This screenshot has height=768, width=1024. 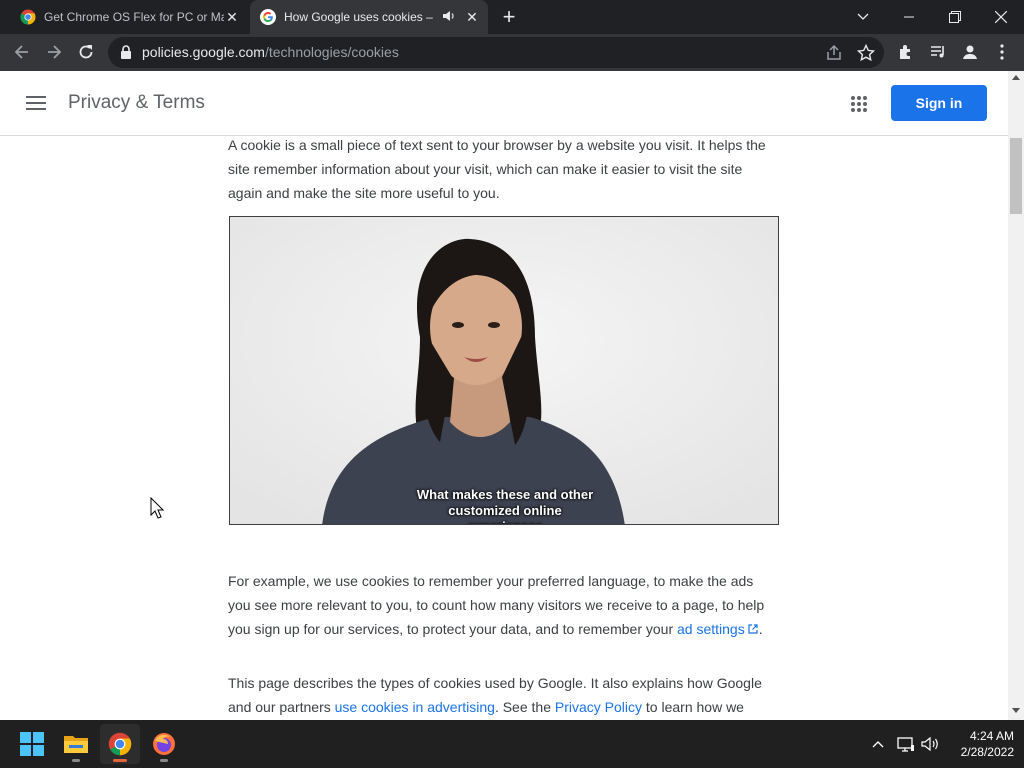 What do you see at coordinates (991, 736) in the screenshot?
I see `clock-time: 4:24 AM` at bounding box center [991, 736].